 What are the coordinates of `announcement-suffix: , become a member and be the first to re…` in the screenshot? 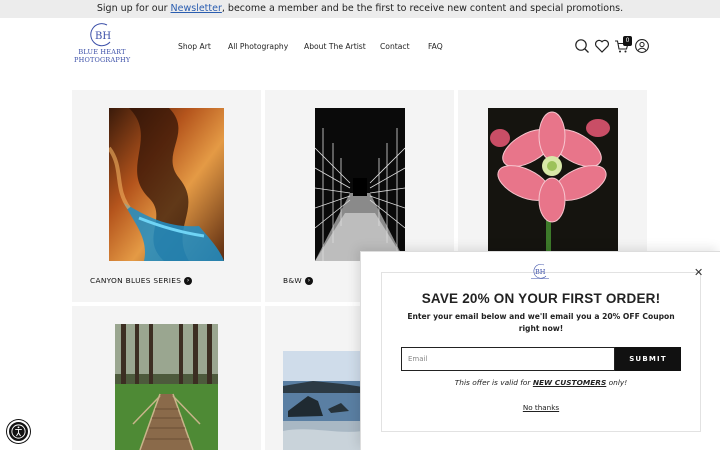 It's located at (422, 8).